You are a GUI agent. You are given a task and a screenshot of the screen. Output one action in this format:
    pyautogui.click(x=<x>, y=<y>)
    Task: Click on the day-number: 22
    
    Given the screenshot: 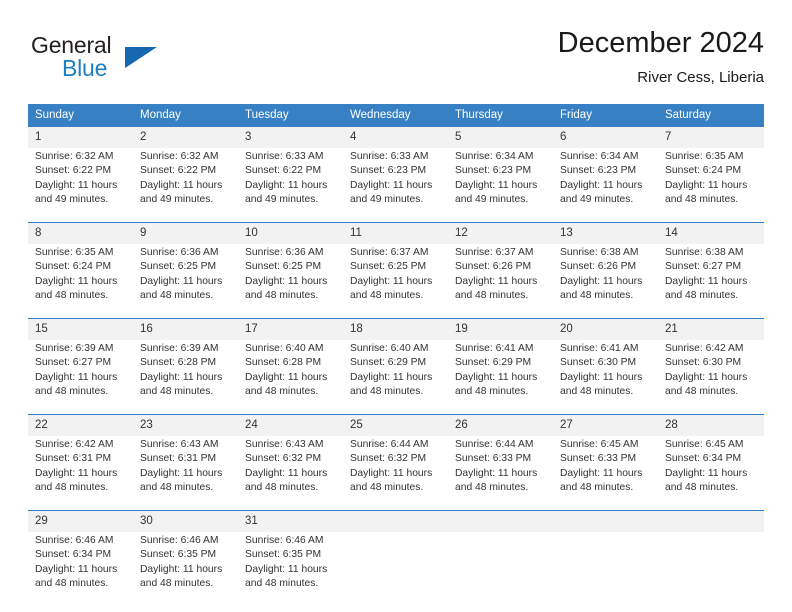 What is the action you would take?
    pyautogui.click(x=80, y=425)
    